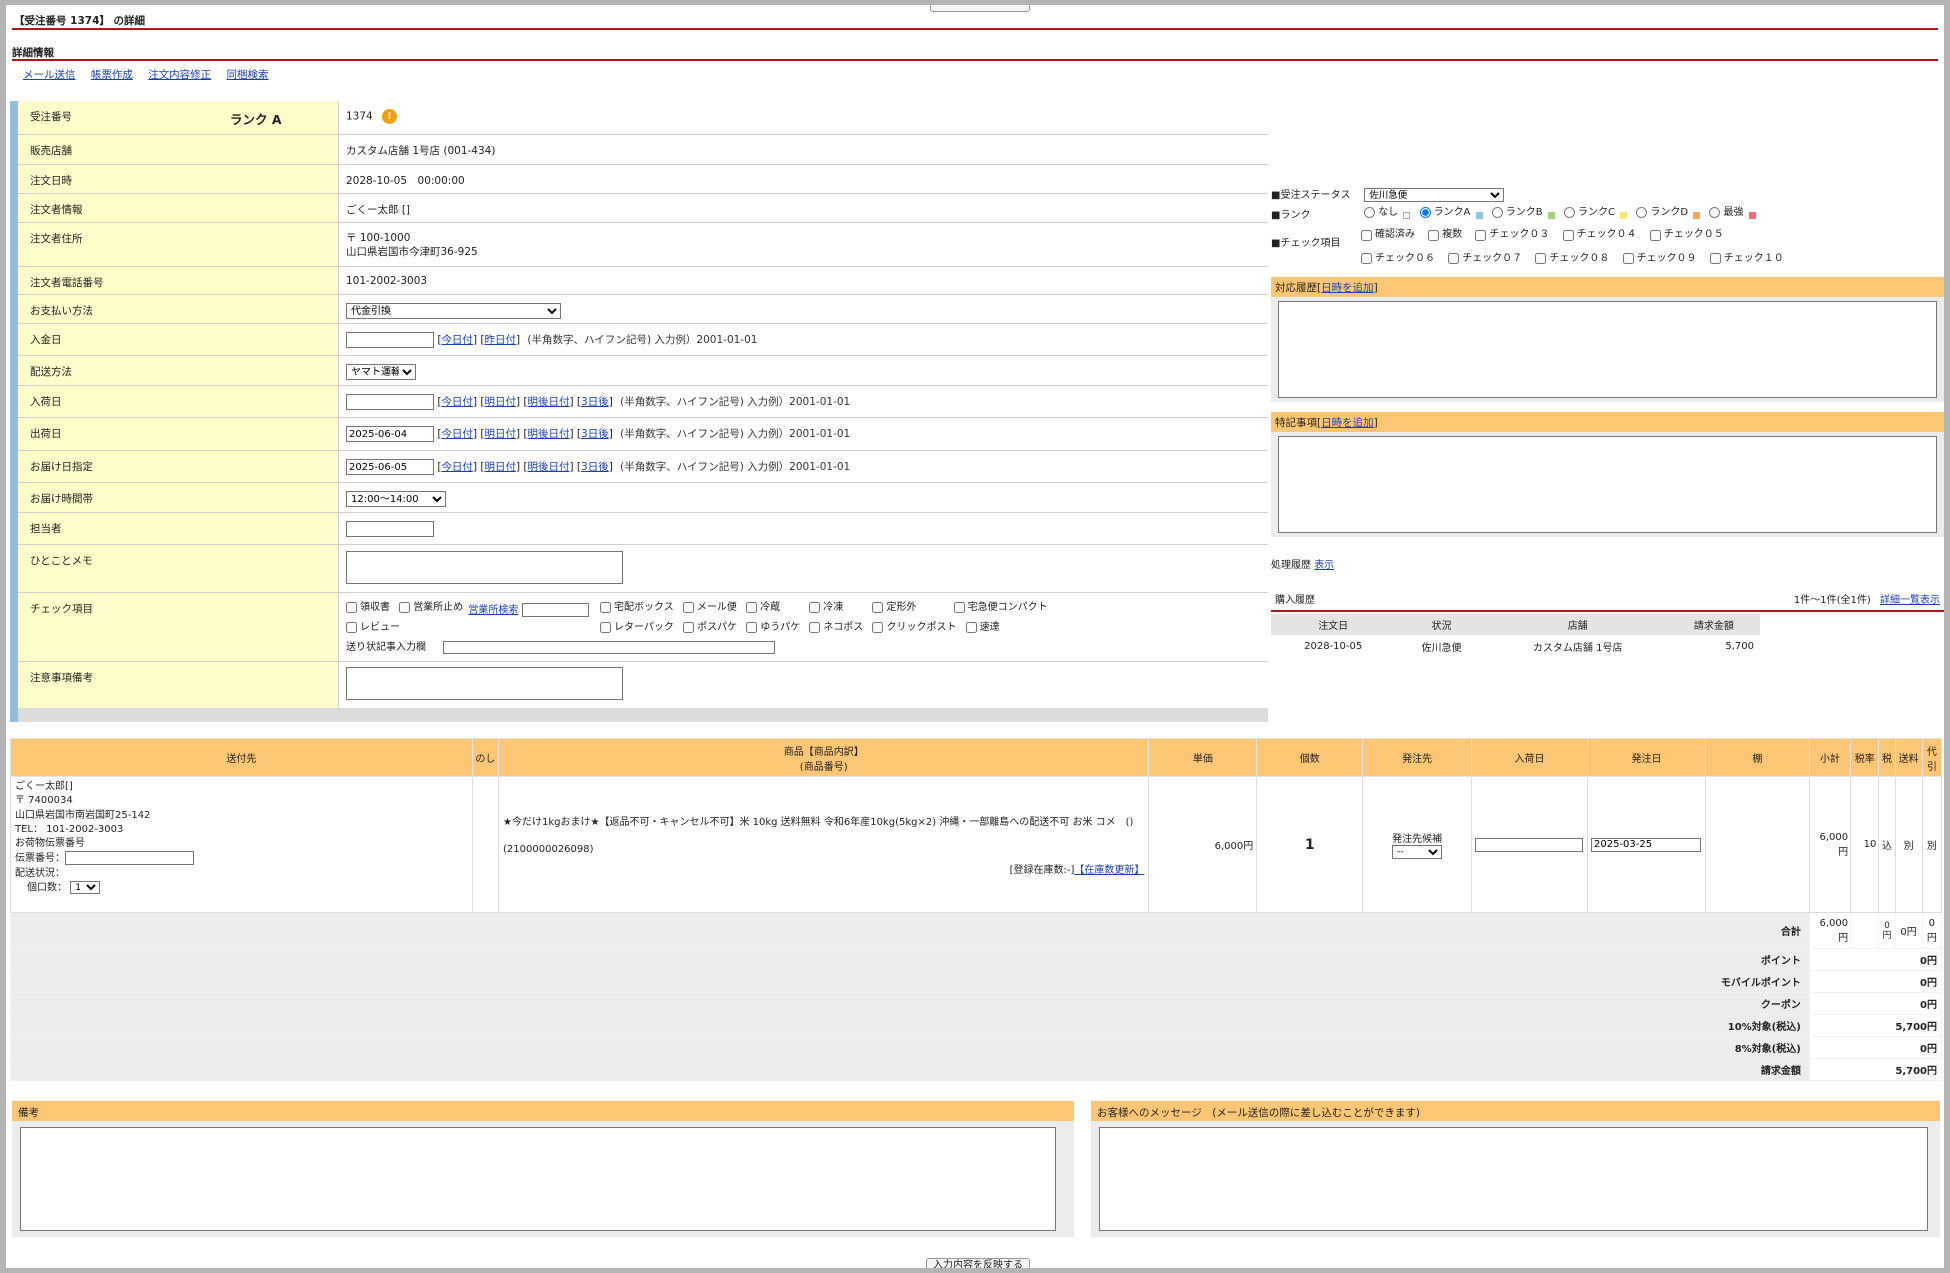 This screenshot has width=1950, height=1273. Describe the element at coordinates (637, 627) in the screenshot. I see `check-letter-pack: レターパック` at that location.